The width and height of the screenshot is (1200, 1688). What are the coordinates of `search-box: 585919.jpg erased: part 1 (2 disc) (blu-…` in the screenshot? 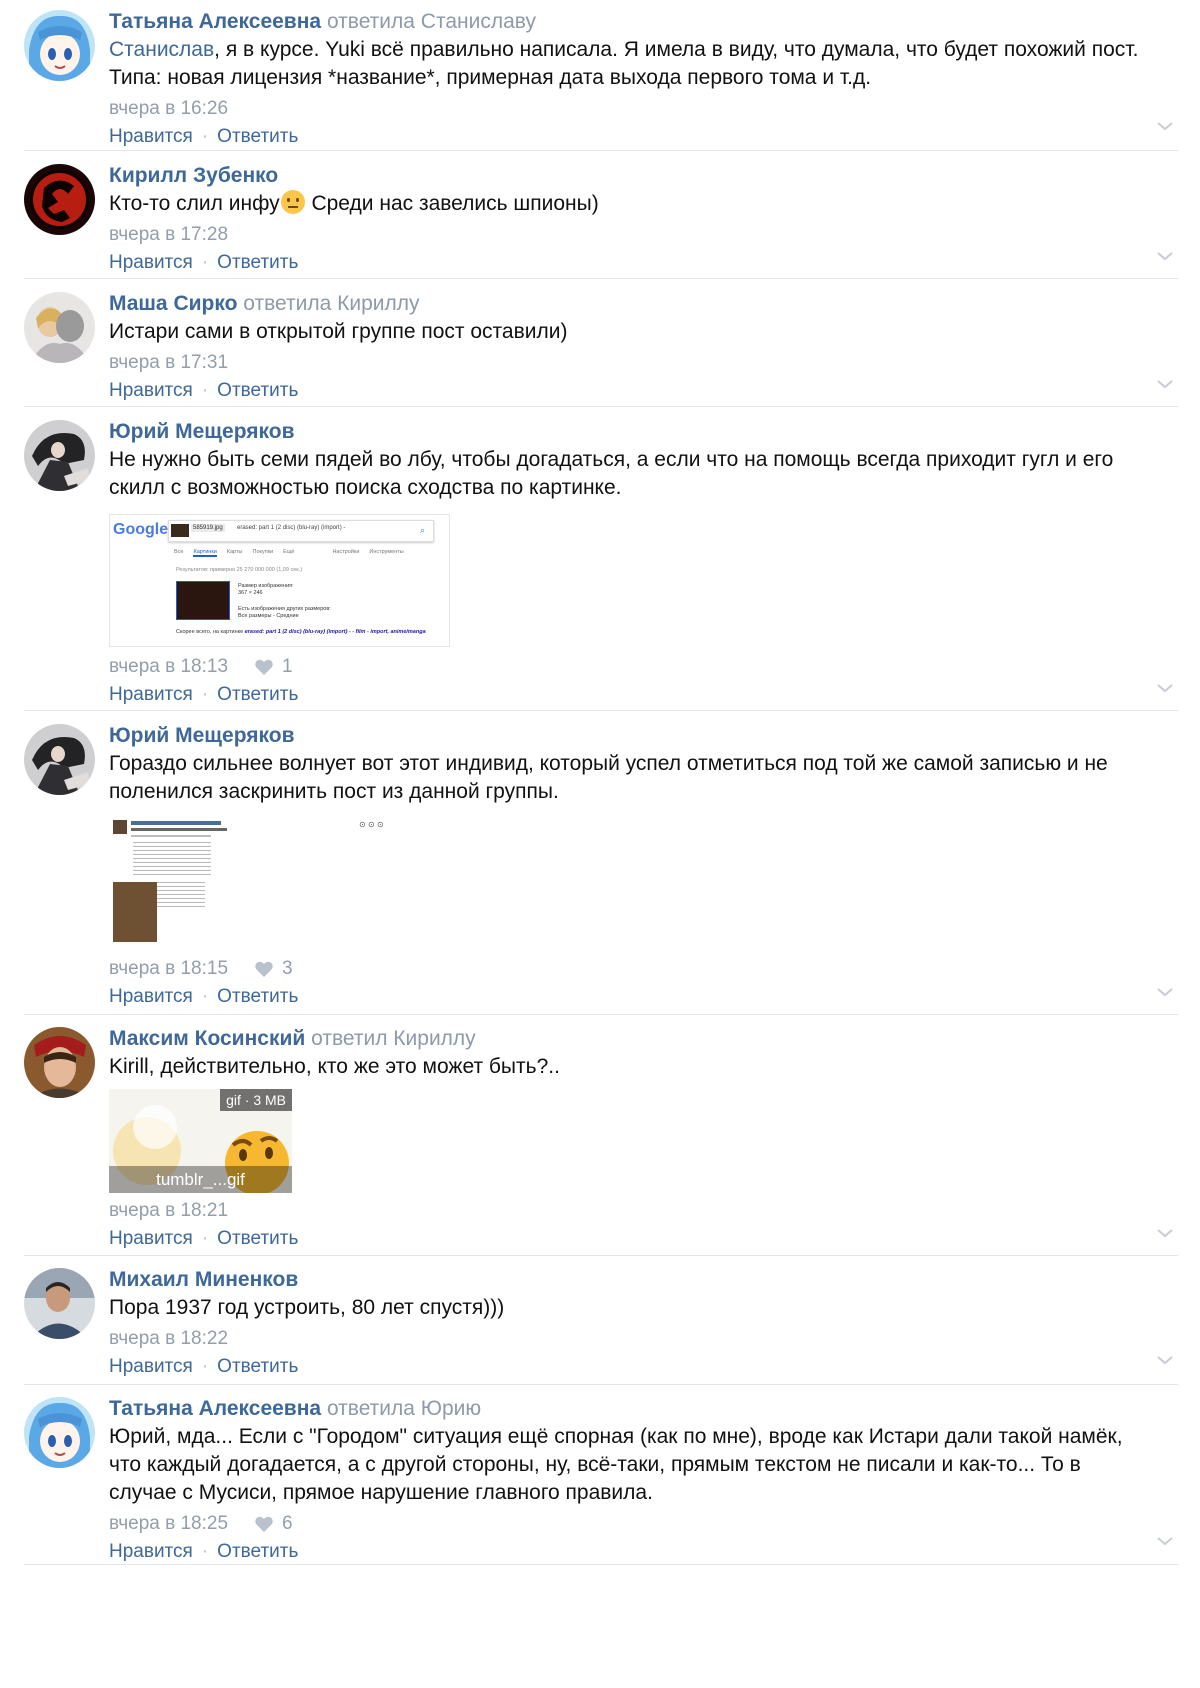 It's located at (301, 531).